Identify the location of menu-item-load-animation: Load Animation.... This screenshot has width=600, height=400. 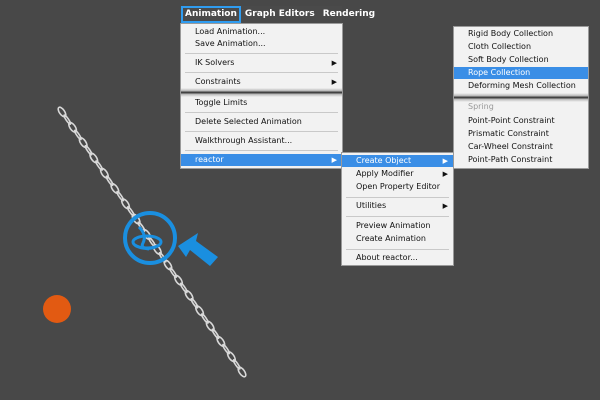
(261, 32).